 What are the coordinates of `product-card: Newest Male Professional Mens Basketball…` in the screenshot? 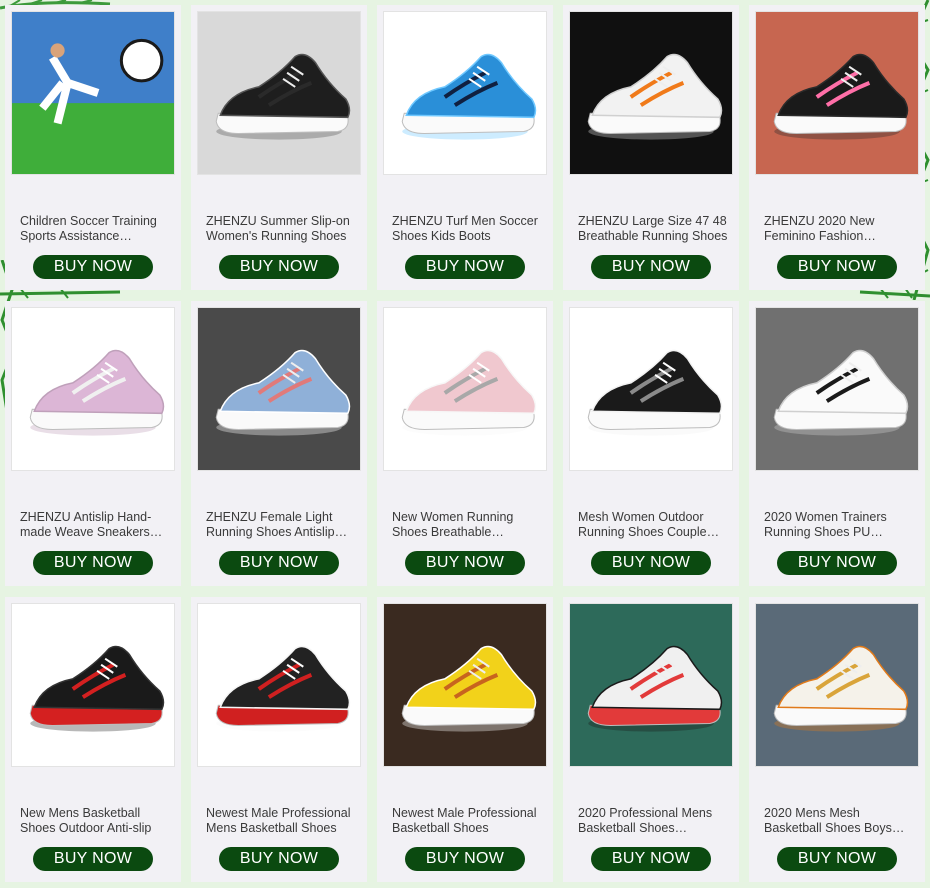 It's located at (279, 739).